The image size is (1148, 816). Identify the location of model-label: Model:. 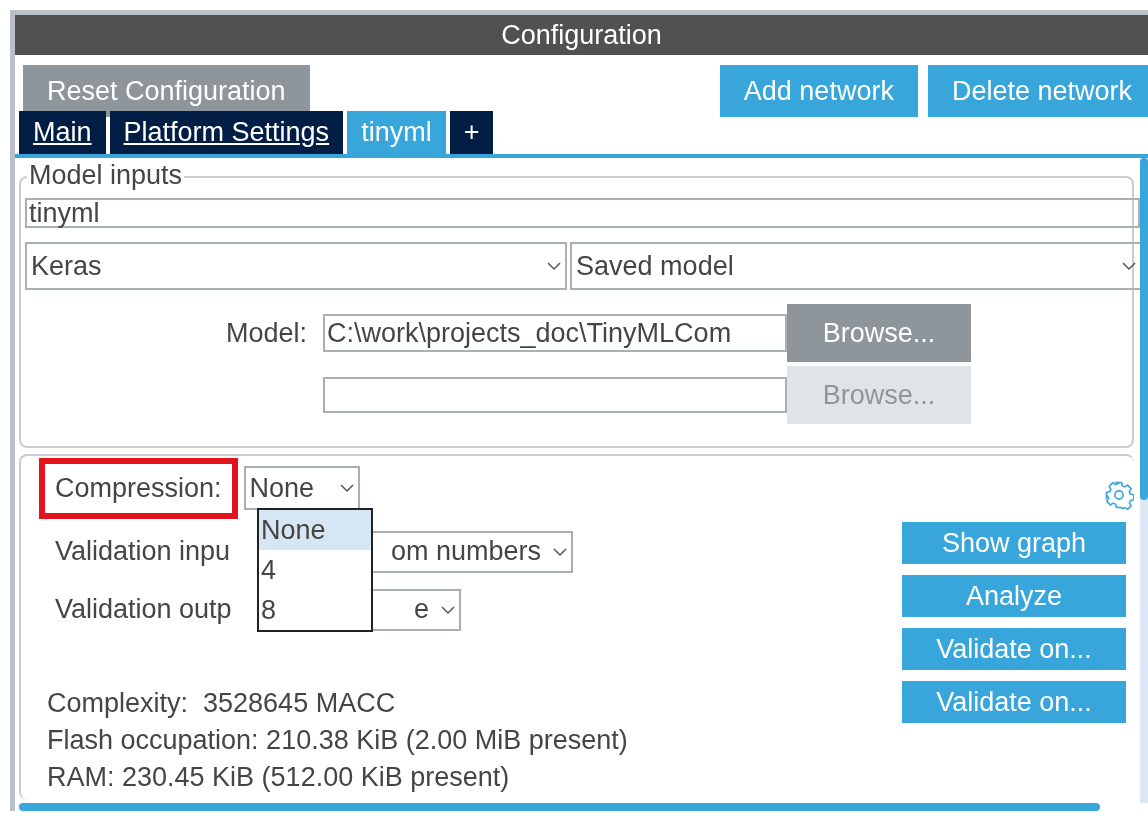
(265, 333).